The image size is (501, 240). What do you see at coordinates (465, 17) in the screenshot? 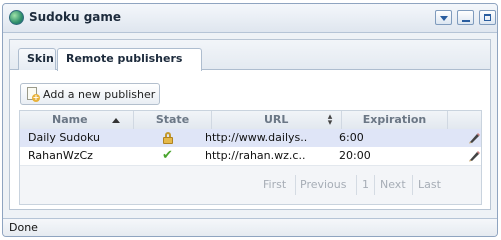
I see `minimize-button` at bounding box center [465, 17].